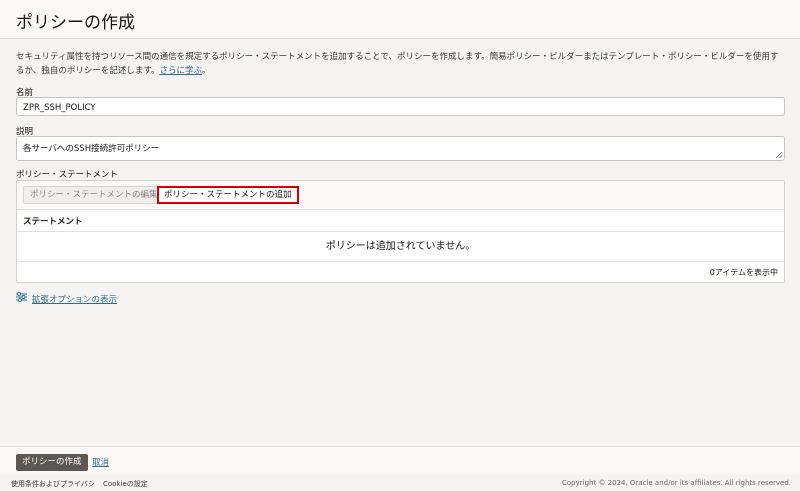 The height and width of the screenshot is (491, 800). What do you see at coordinates (100, 462) in the screenshot?
I see `cancel-link: 取消` at bounding box center [100, 462].